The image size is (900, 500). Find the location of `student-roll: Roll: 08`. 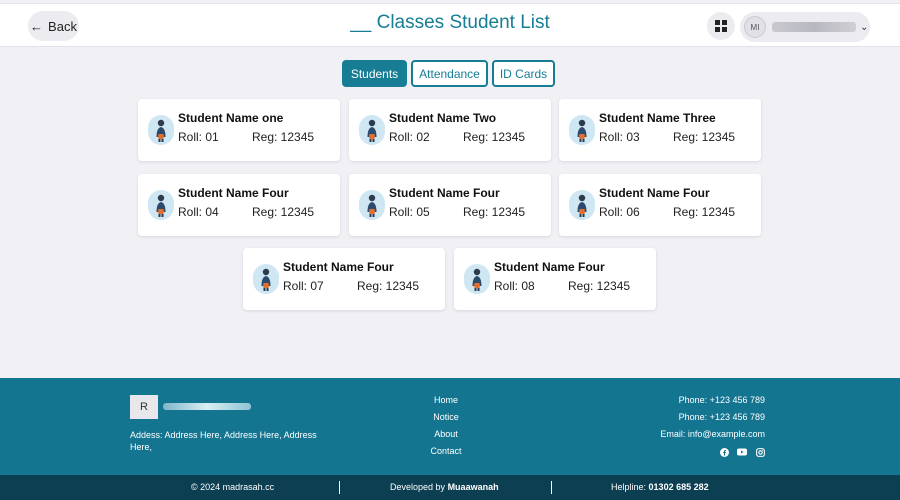

student-roll: Roll: 08 is located at coordinates (514, 286).